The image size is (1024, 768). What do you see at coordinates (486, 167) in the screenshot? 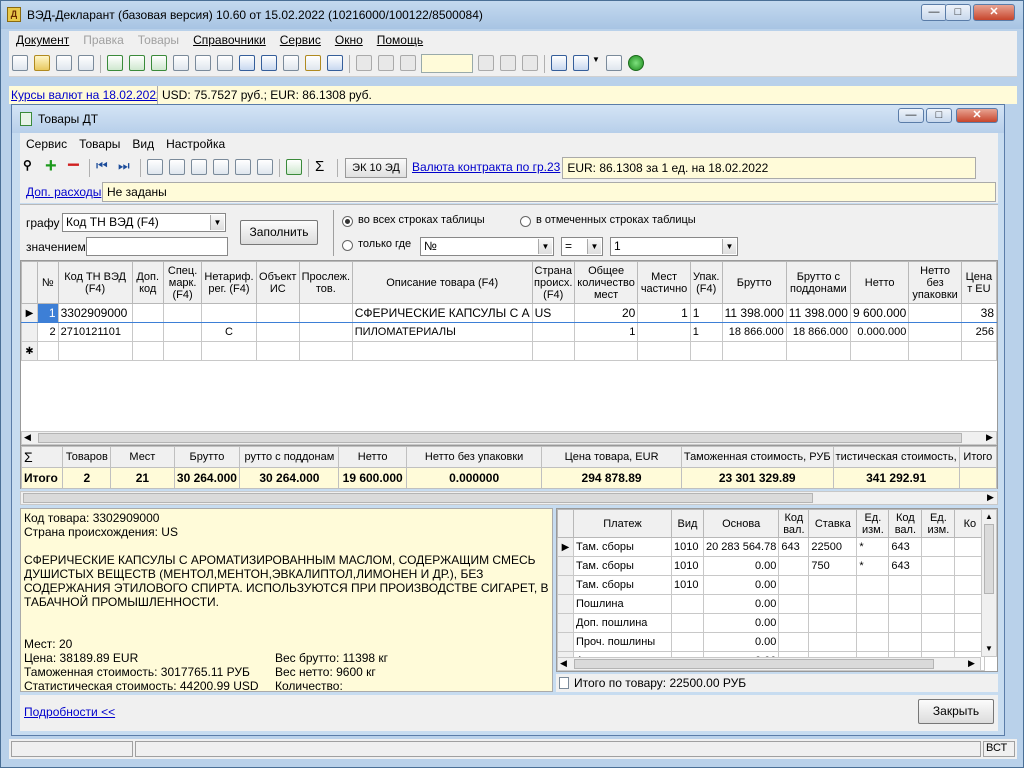
I see `currency-link: Валюта контракта по гр.23` at bounding box center [486, 167].